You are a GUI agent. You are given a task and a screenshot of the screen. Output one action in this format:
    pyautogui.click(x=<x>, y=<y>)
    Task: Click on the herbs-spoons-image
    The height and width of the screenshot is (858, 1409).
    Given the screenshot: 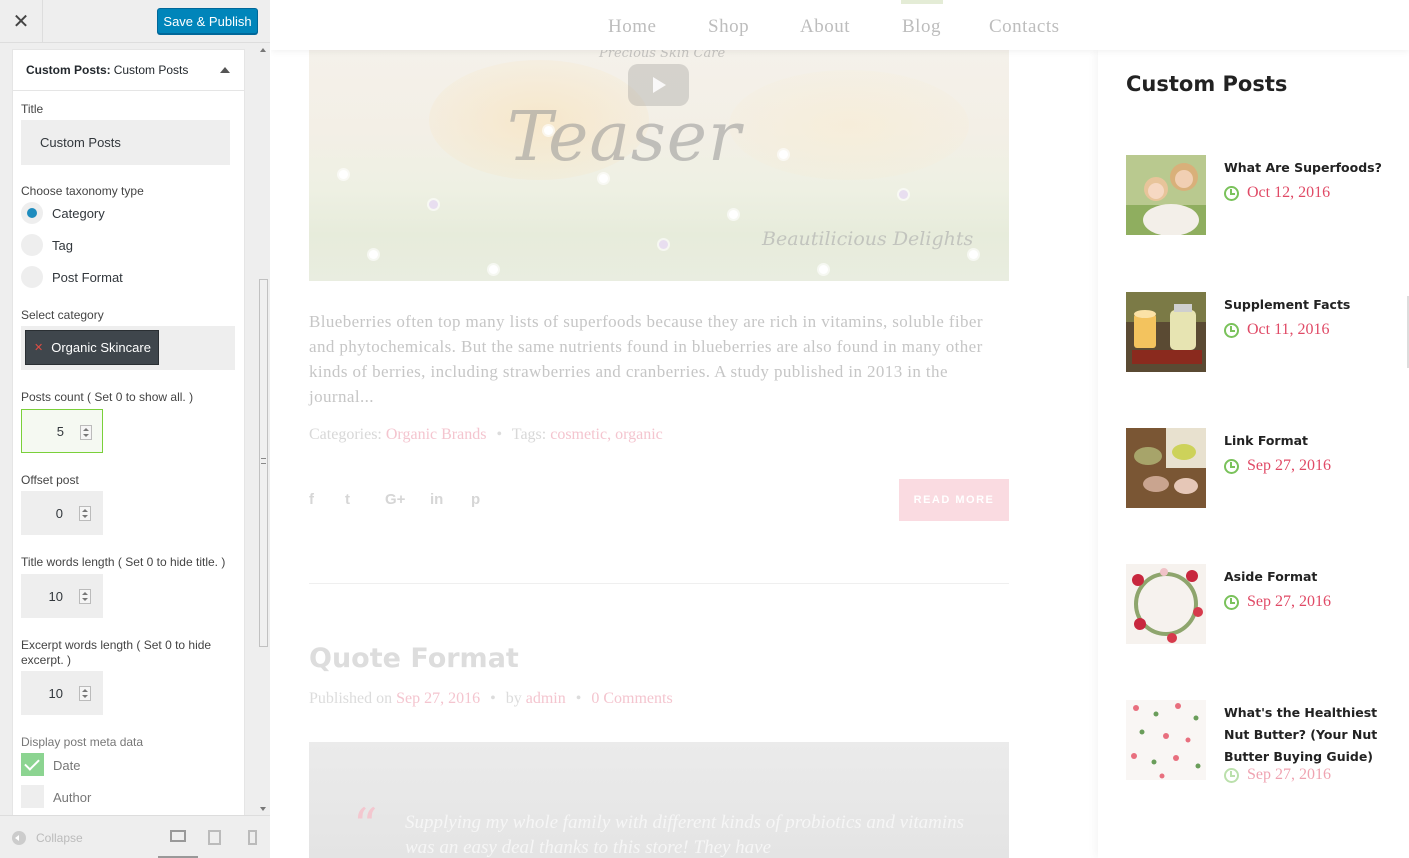 What is the action you would take?
    pyautogui.click(x=1166, y=468)
    